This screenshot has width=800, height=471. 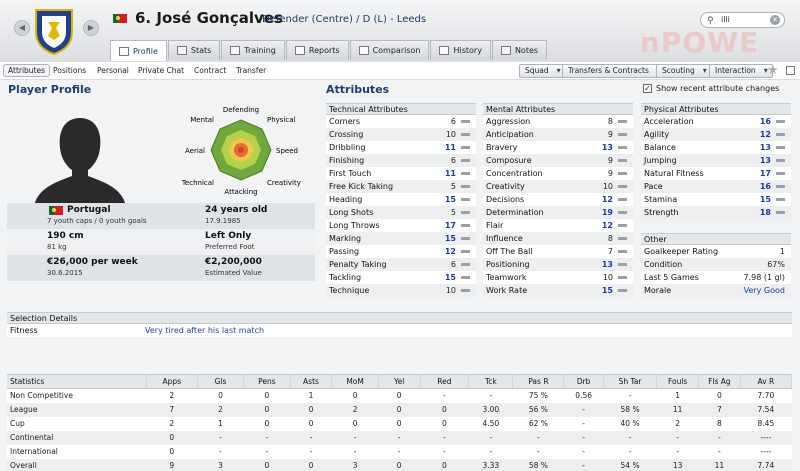 What do you see at coordinates (716, 173) in the screenshot?
I see `attribute-row: Natural Fitness 17` at bounding box center [716, 173].